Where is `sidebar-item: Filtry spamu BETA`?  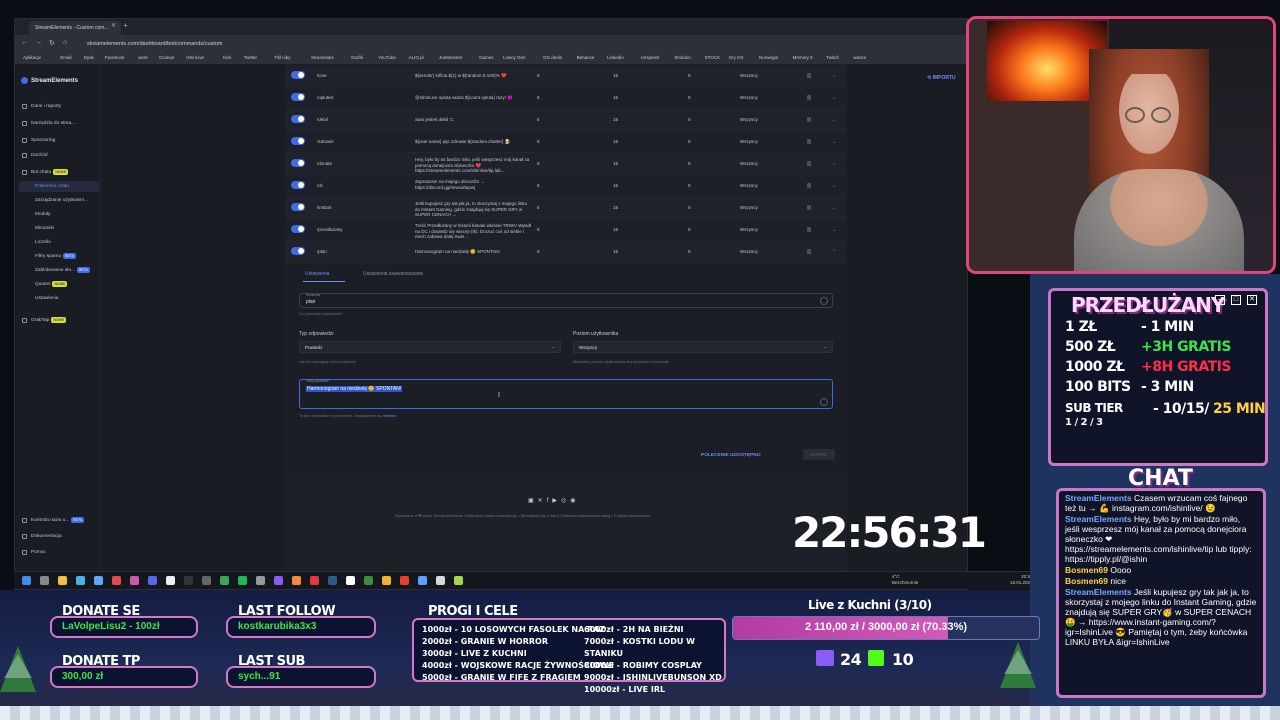
sidebar-item: Filtry spamu BETA is located at coordinates (59, 256).